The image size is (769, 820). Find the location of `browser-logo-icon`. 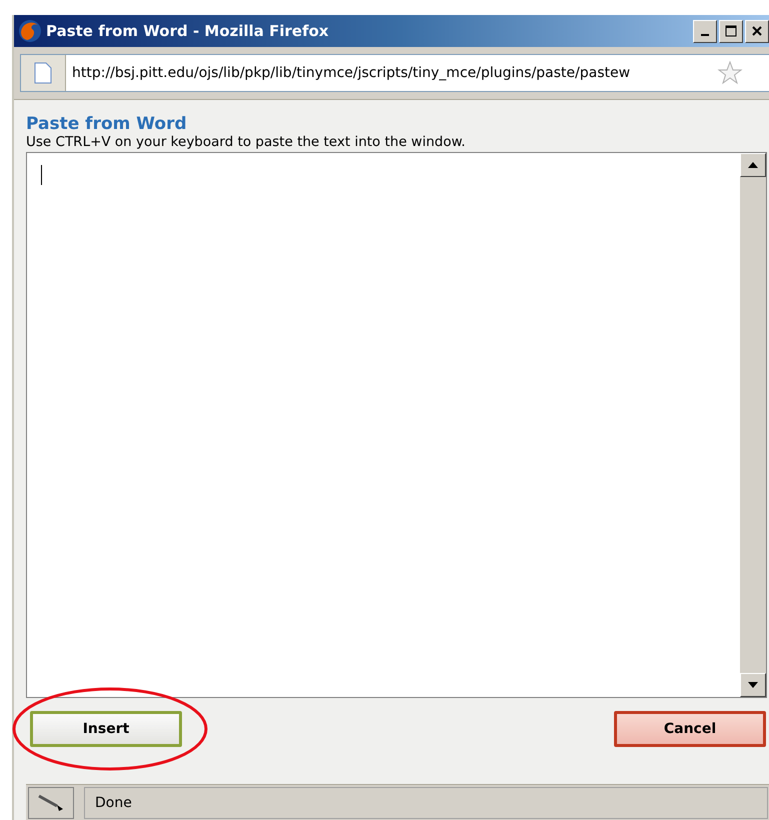

browser-logo-icon is located at coordinates (30, 31).